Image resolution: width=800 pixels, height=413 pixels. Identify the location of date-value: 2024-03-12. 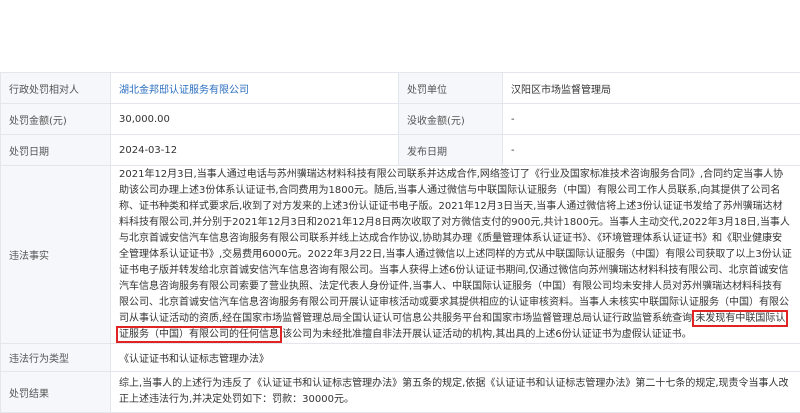
(254, 150).